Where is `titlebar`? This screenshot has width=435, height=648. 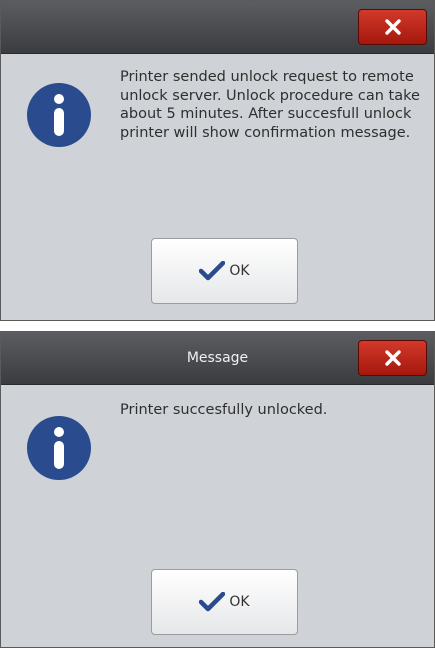 titlebar is located at coordinates (217, 27).